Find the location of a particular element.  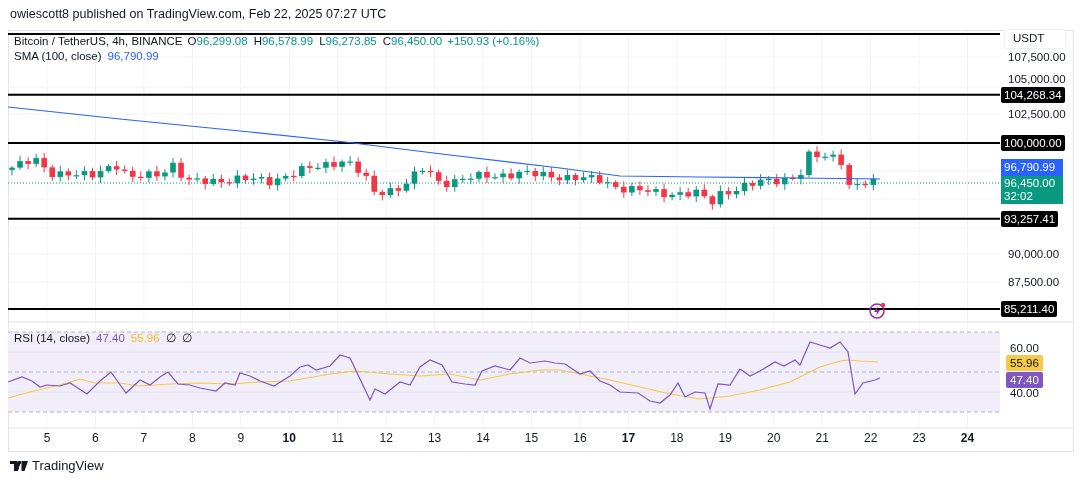

rsi-title: RSI (14, close) is located at coordinates (52, 338).